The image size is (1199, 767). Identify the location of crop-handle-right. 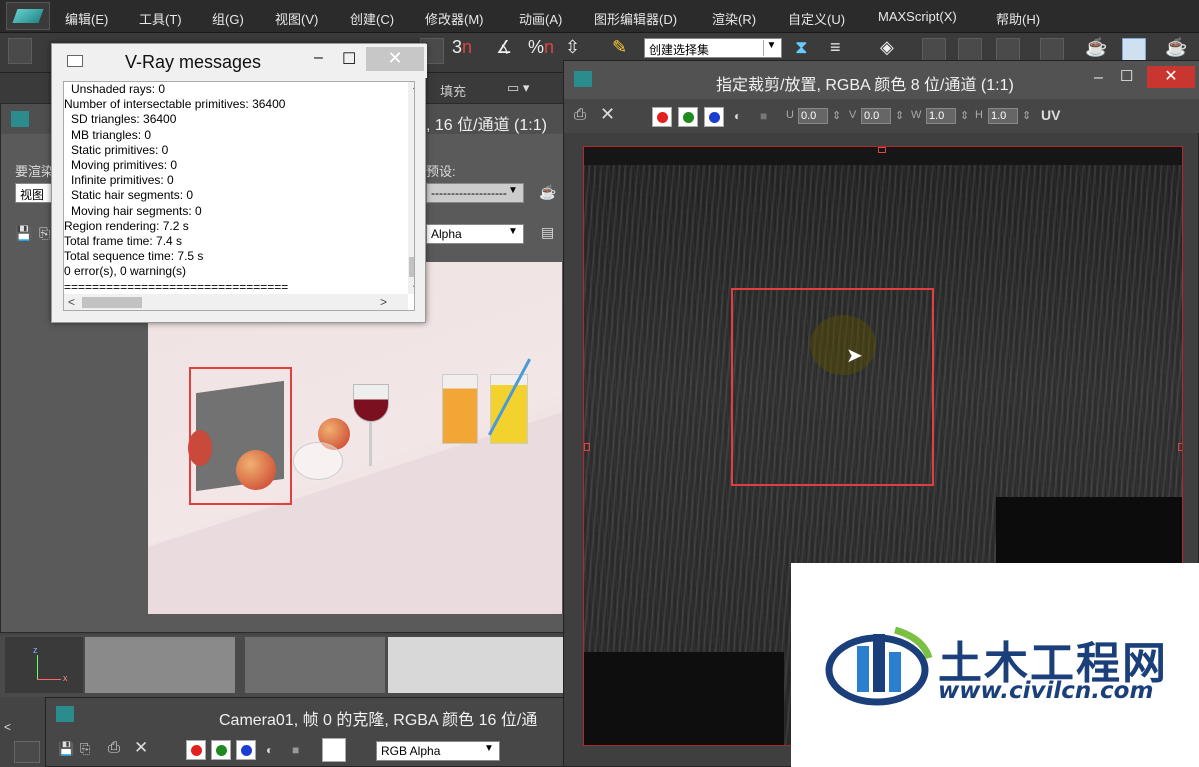
(1180, 447).